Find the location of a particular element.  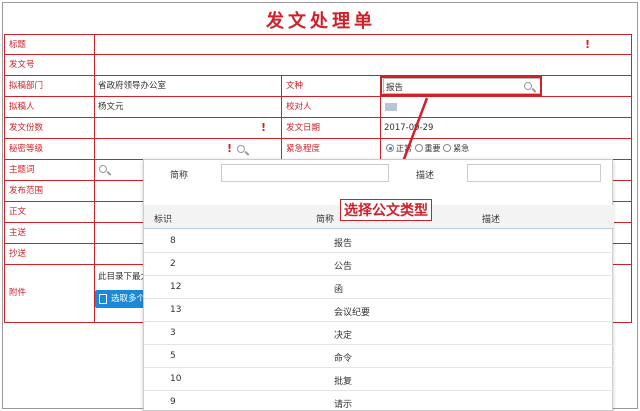

search-desc-label: 描述 is located at coordinates (425, 176).